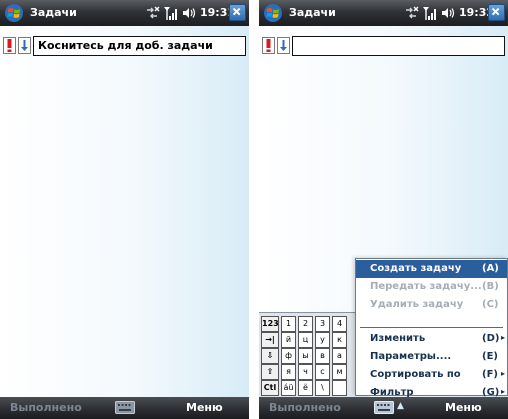 This screenshot has width=508, height=419. Describe the element at coordinates (270, 372) in the screenshot. I see `keyboard-key: ⇧` at that location.